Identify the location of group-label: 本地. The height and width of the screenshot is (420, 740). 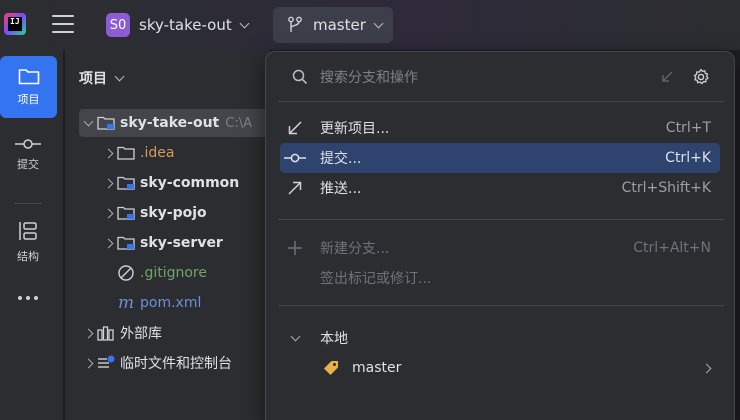
(334, 339).